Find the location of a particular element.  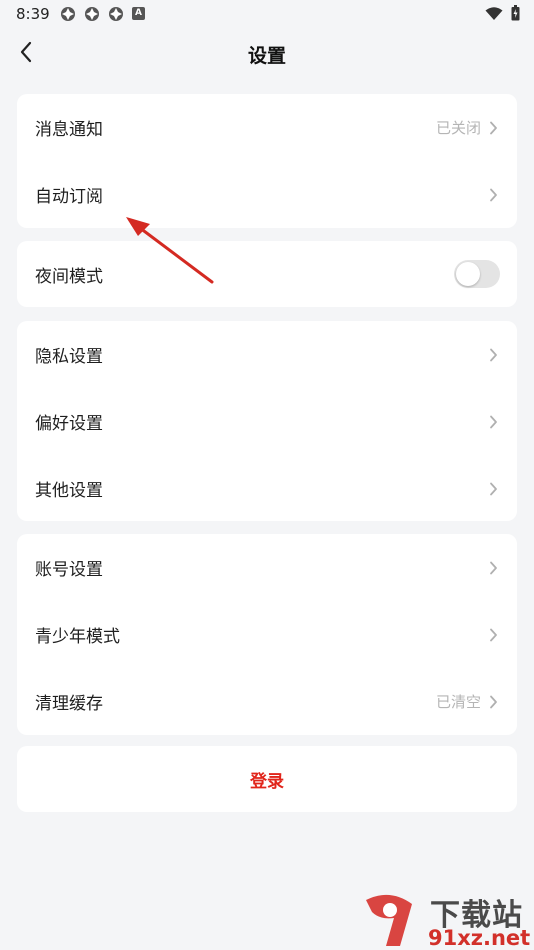

row-accessory: 已清空 is located at coordinates (467, 701).